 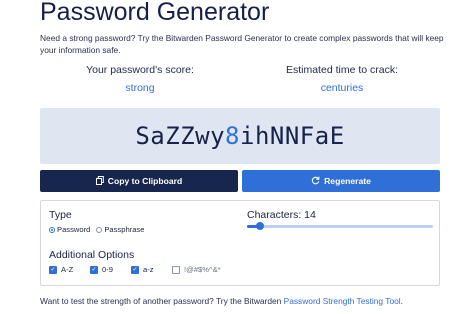 I want to click on generated-password: SaZZwy8ihNNFaE, so click(x=239, y=136).